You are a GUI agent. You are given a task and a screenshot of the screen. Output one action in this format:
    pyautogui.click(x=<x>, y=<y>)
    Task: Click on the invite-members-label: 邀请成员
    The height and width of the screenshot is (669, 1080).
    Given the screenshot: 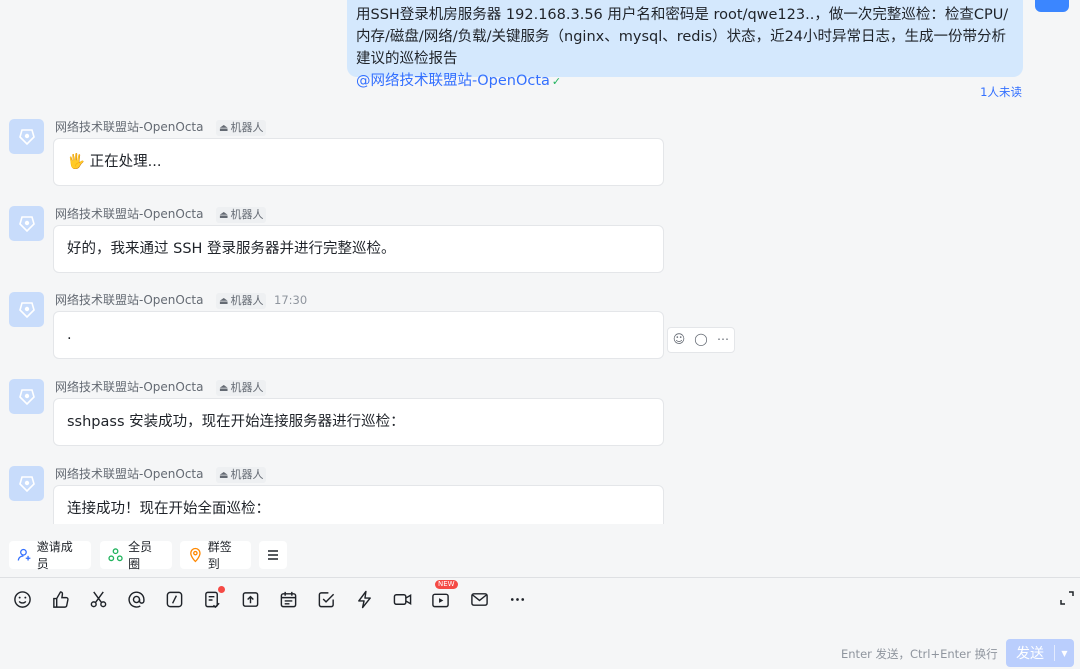 What is the action you would take?
    pyautogui.click(x=54, y=555)
    